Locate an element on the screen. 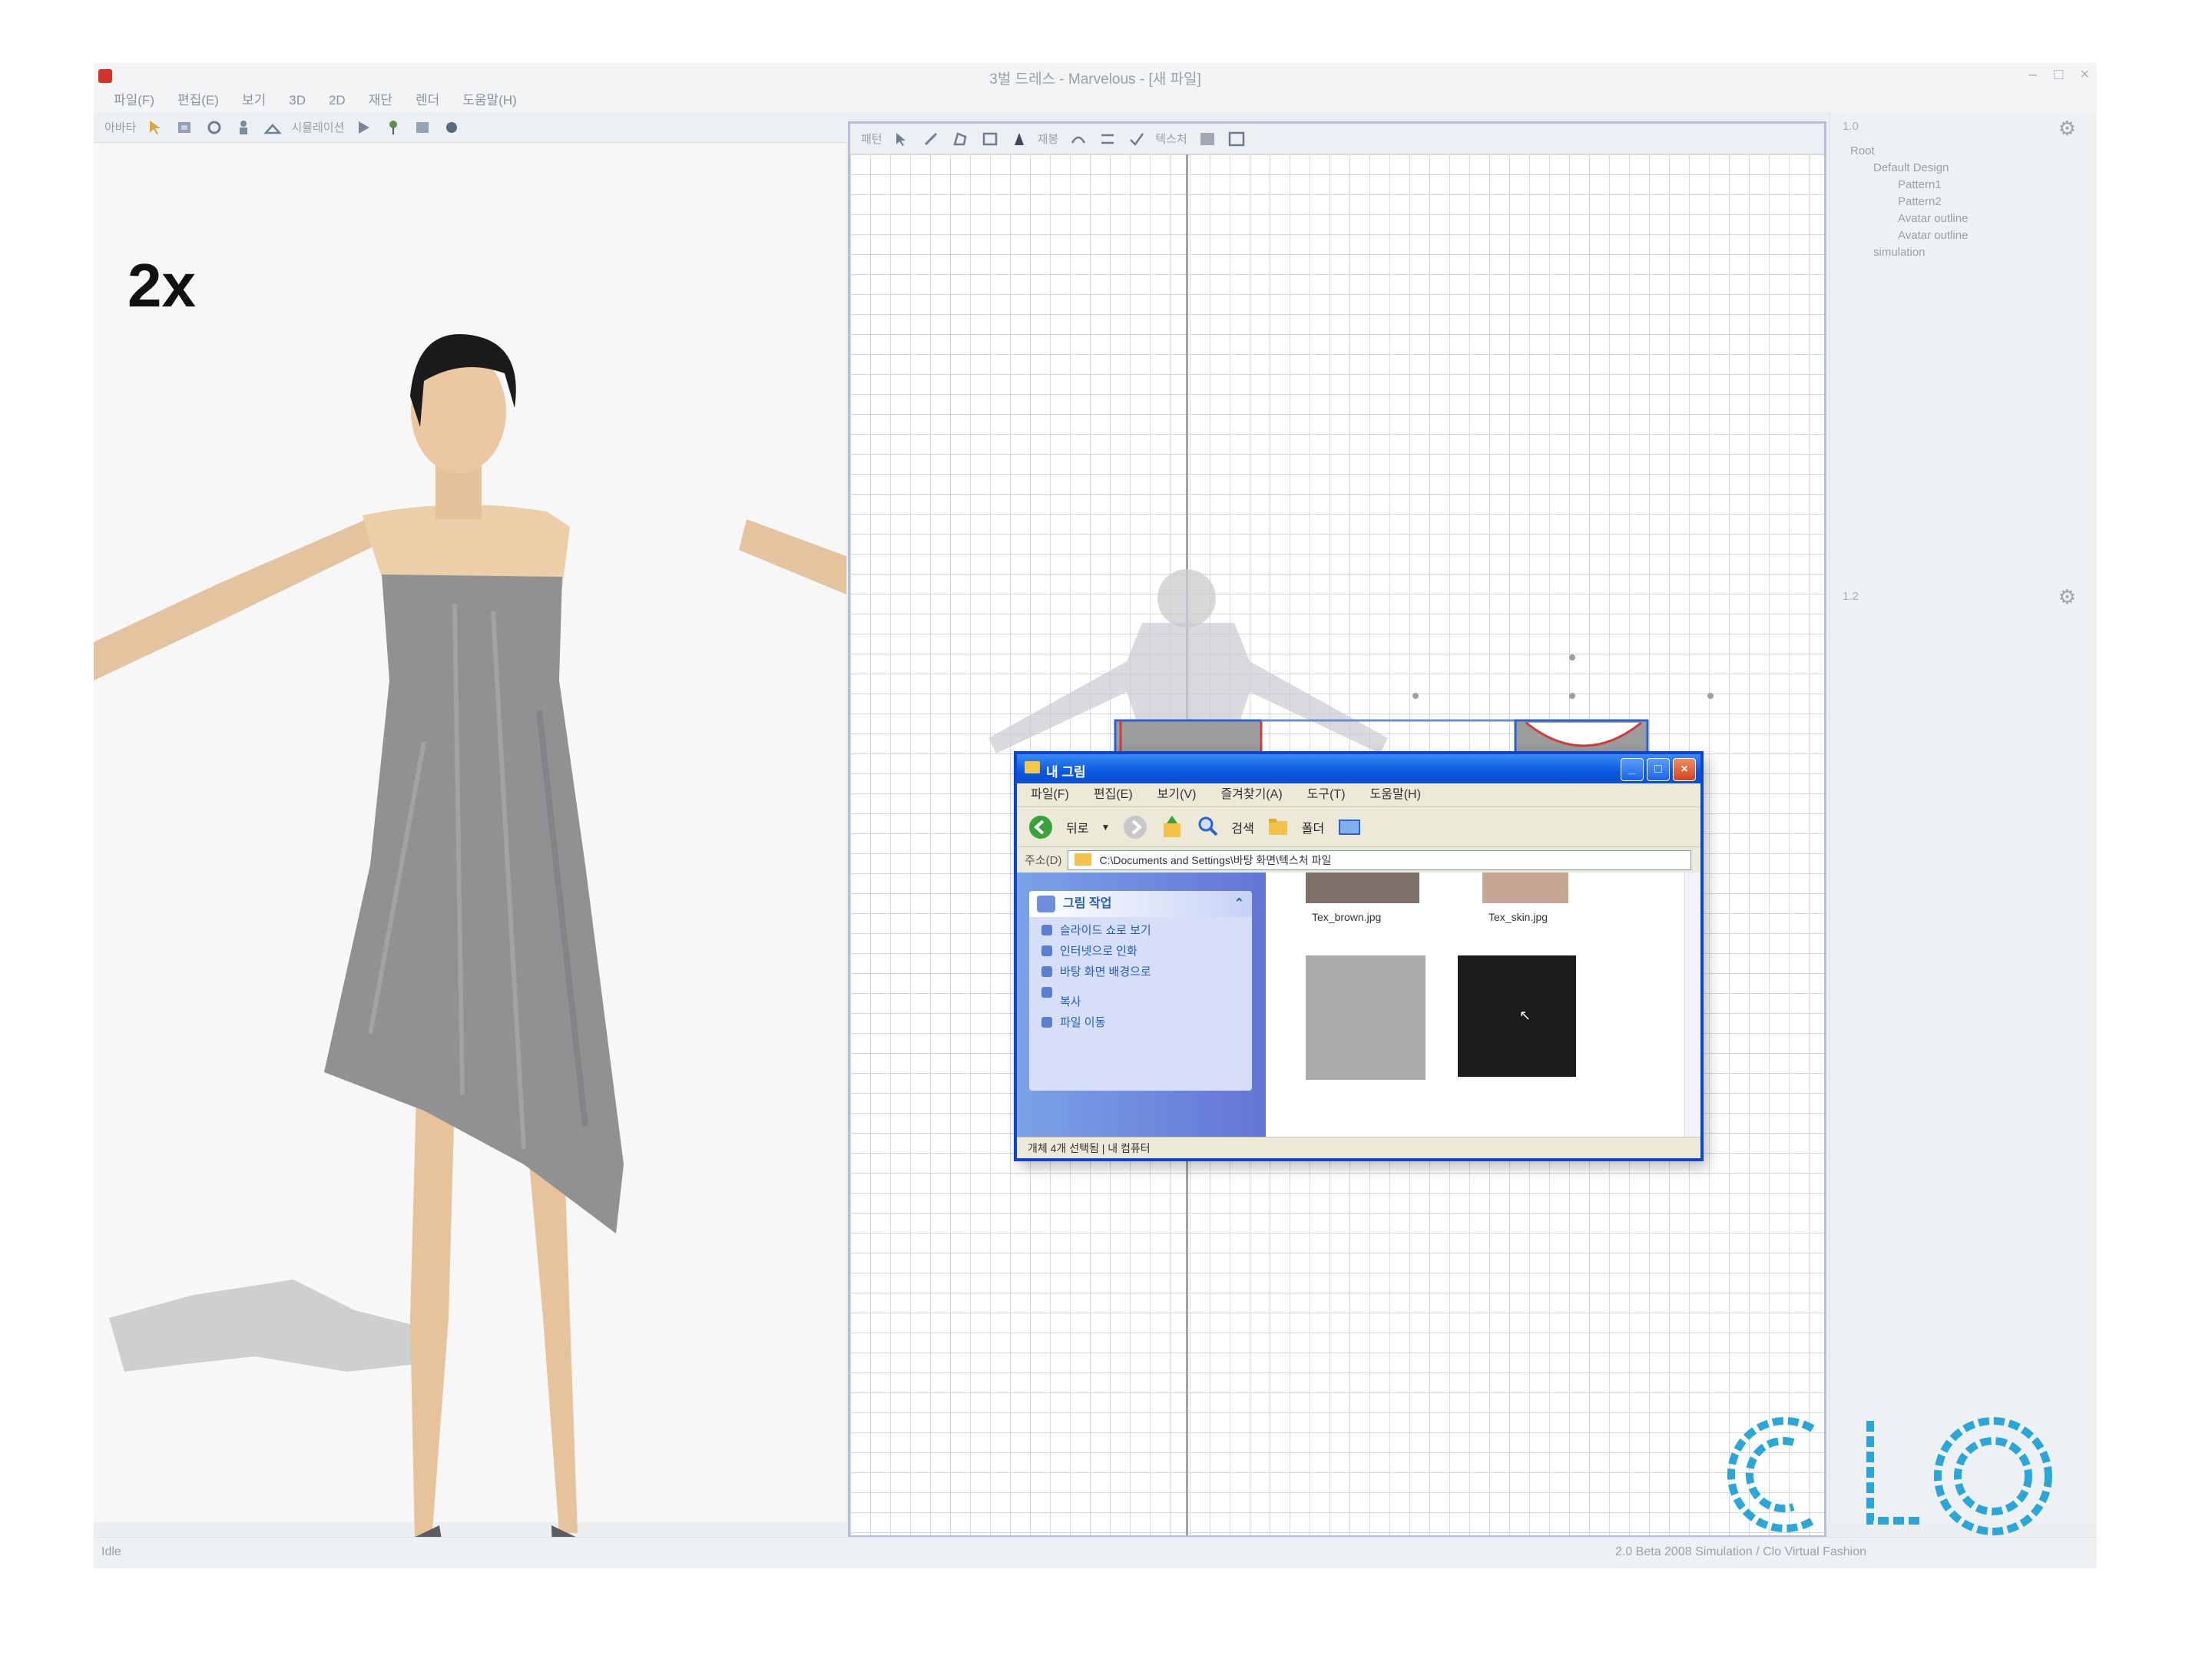 The image size is (2212, 1659). dart-icon is located at coordinates (1019, 139).